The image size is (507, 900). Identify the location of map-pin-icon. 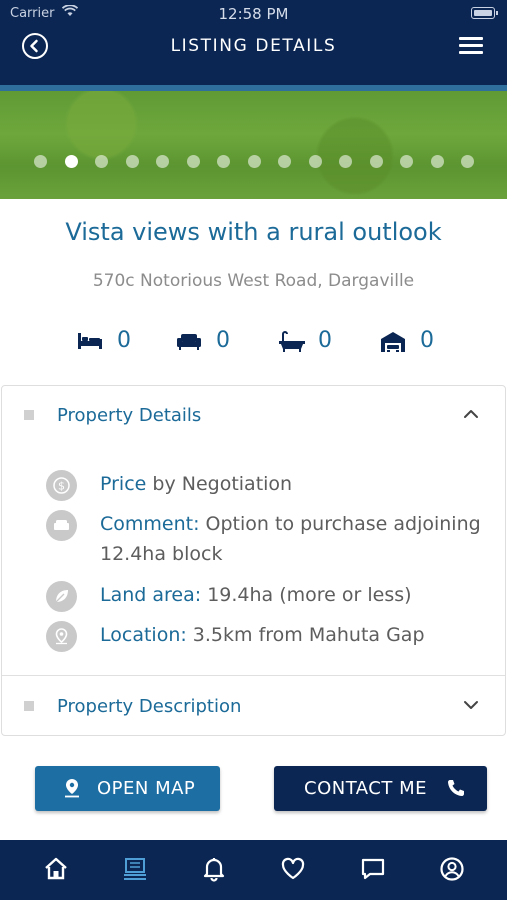
(72, 788).